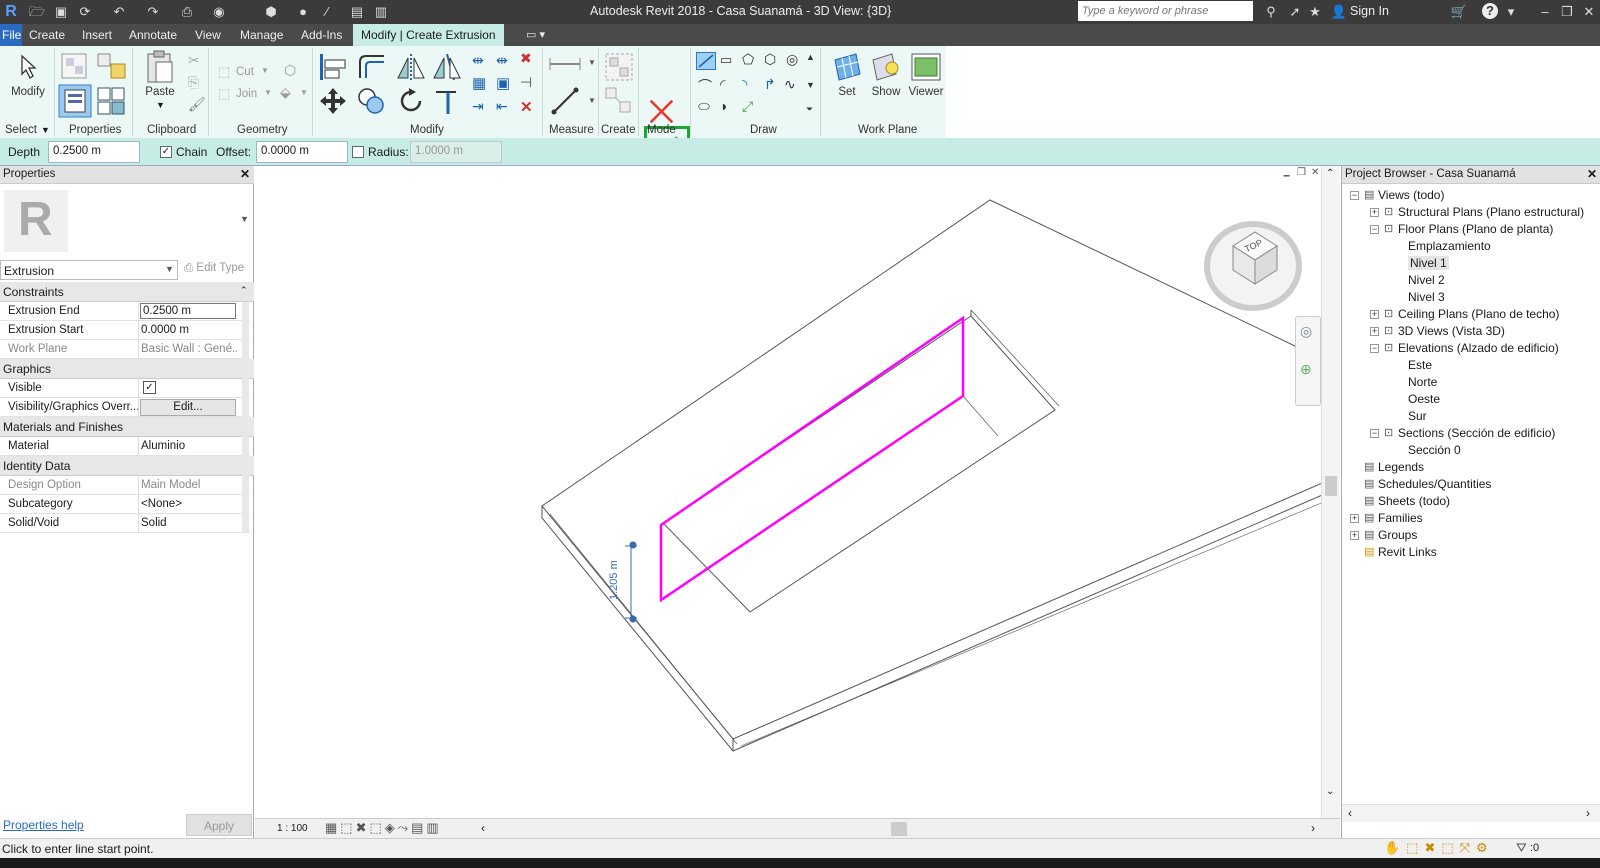 The image size is (1600, 868). Describe the element at coordinates (357, 12) in the screenshot. I see `close-hidden-icon: ▤` at that location.